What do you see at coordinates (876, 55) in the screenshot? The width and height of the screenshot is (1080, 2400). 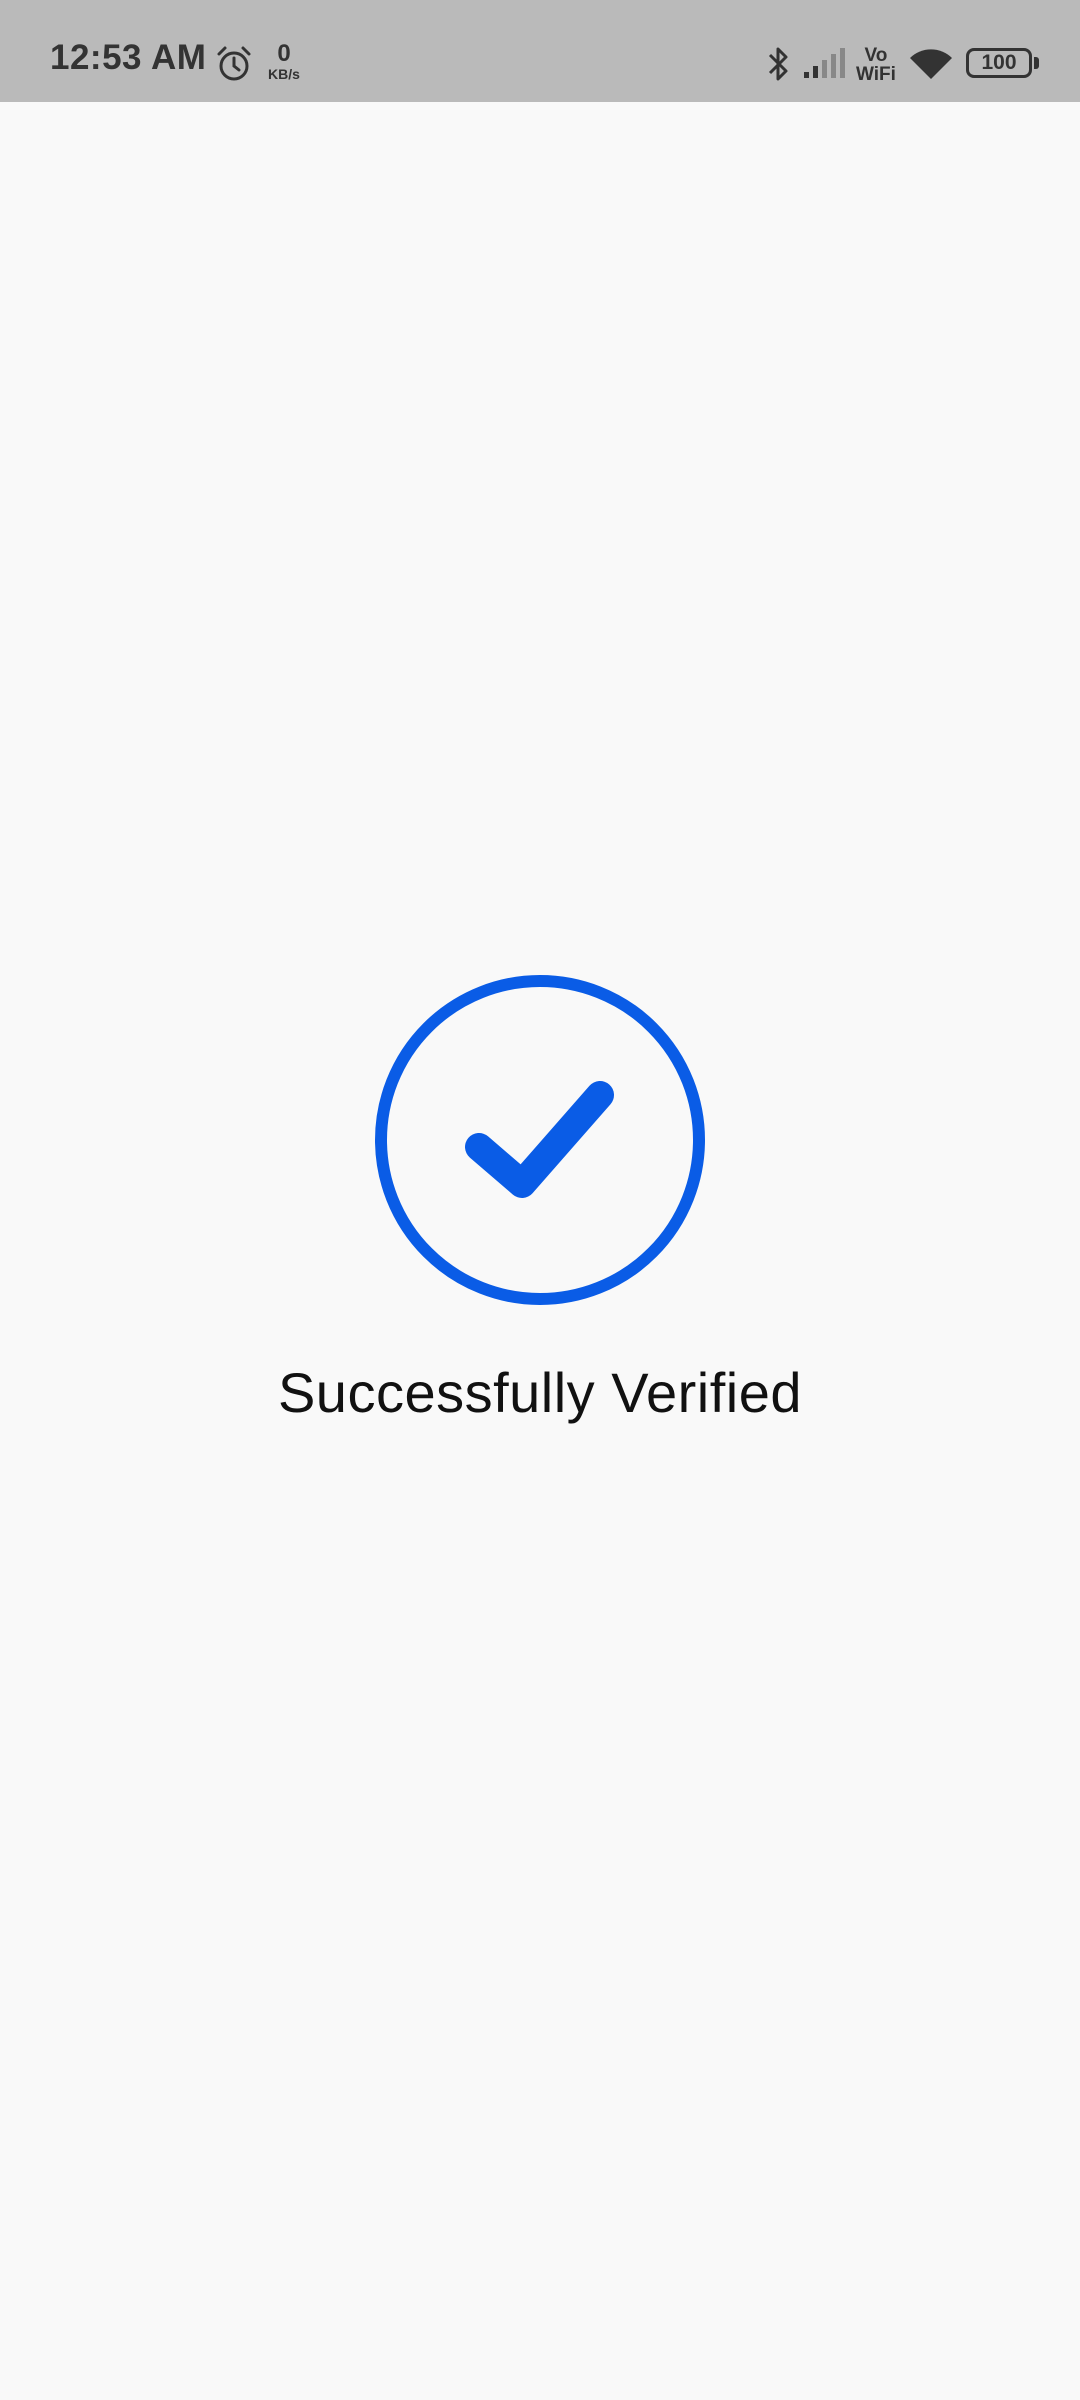 I see `vowifi-top-label: Vo` at bounding box center [876, 55].